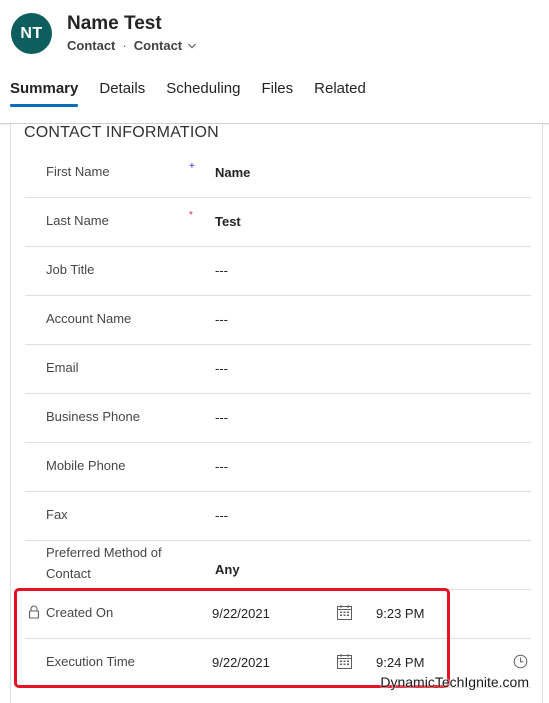  What do you see at coordinates (86, 465) in the screenshot?
I see `field-label: Mobile Phone` at bounding box center [86, 465].